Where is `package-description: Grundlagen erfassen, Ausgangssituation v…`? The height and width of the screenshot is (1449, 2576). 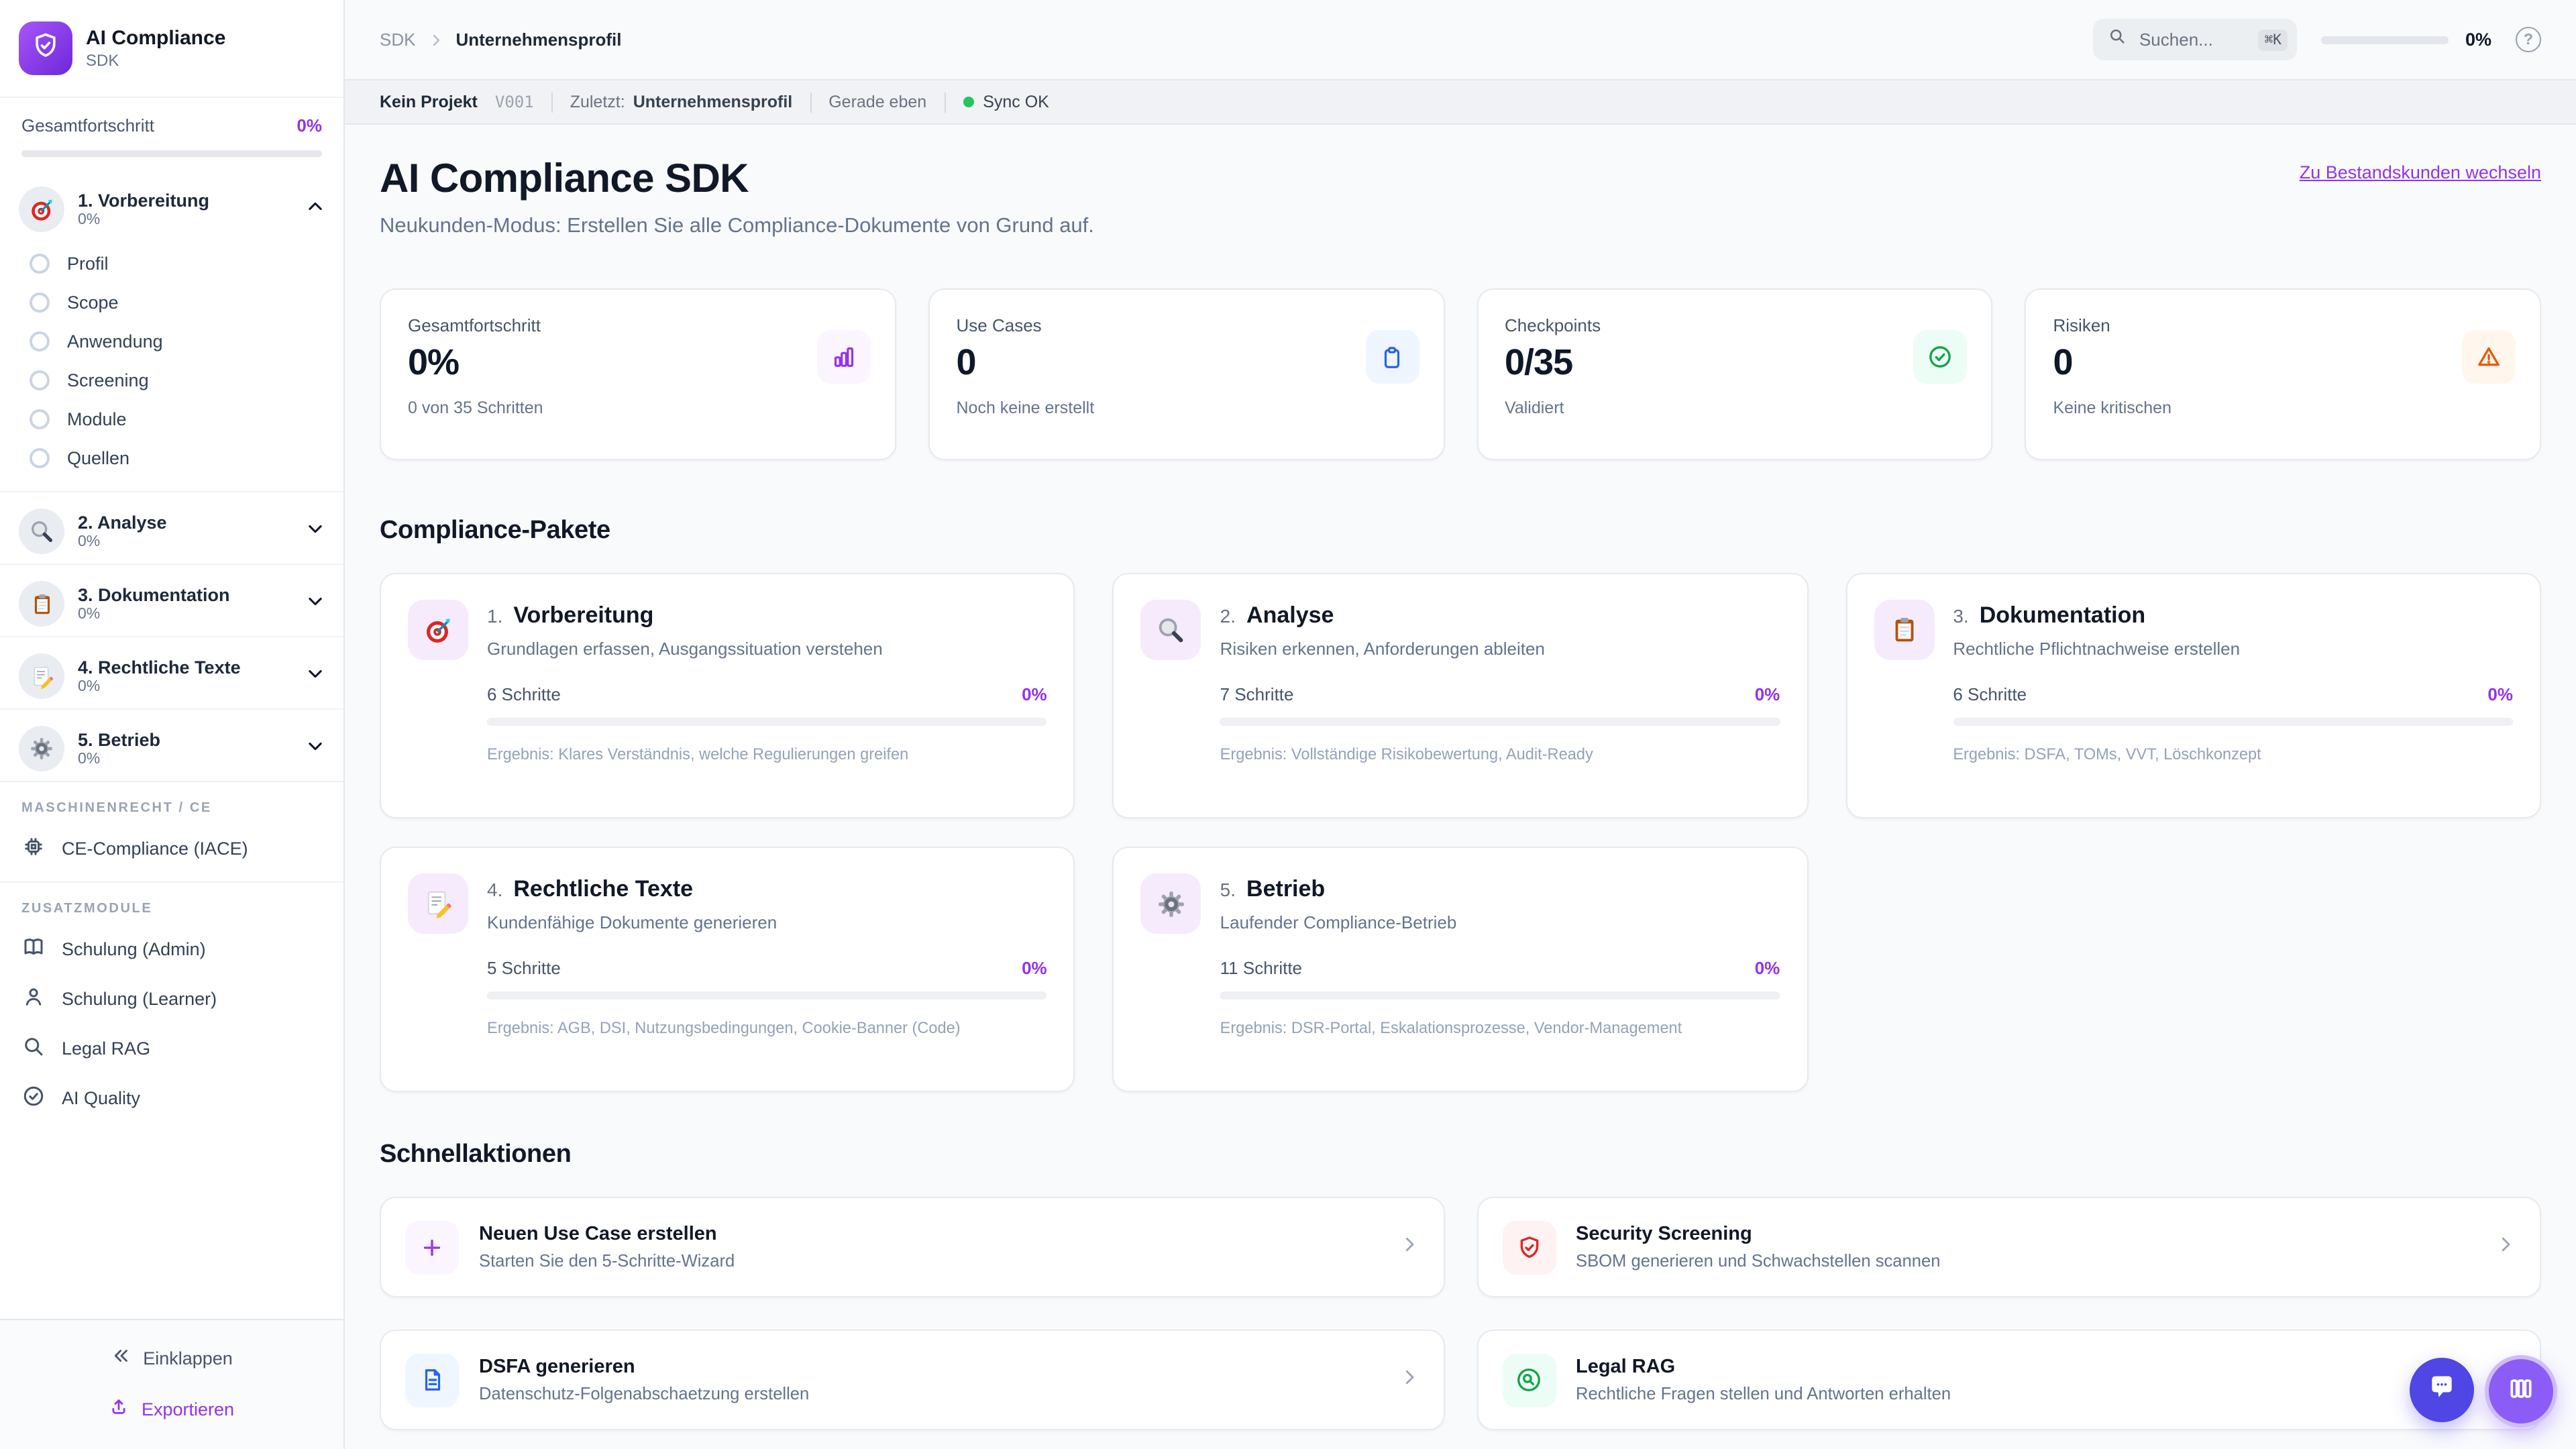 package-description: Grundlagen erfassen, Ausgangssituation v… is located at coordinates (685, 649).